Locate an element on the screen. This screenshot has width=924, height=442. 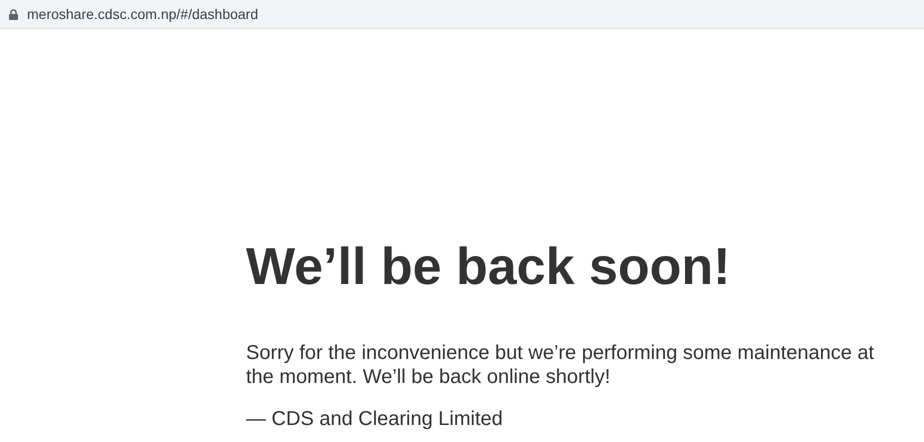
message: Sorry for the inconvenience but we’re performing some maintenance at the moment. We’ll be back online shortly! is located at coordinates (561, 365).